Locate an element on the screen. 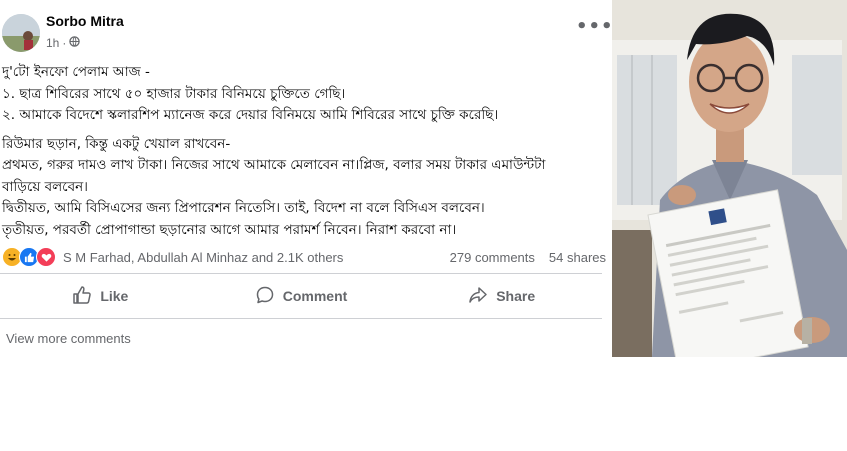 This screenshot has width=847, height=451. comment-button: Comment is located at coordinates (301, 296).